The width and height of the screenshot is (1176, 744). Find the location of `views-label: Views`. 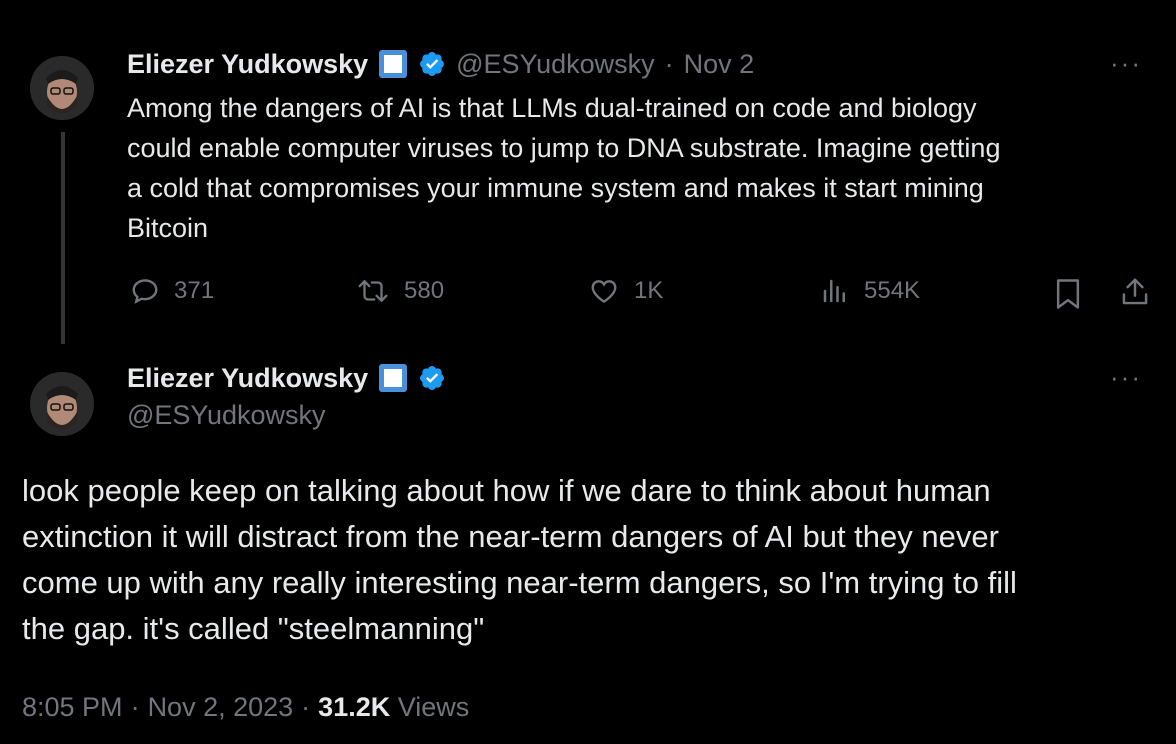

views-label: Views is located at coordinates (433, 707).